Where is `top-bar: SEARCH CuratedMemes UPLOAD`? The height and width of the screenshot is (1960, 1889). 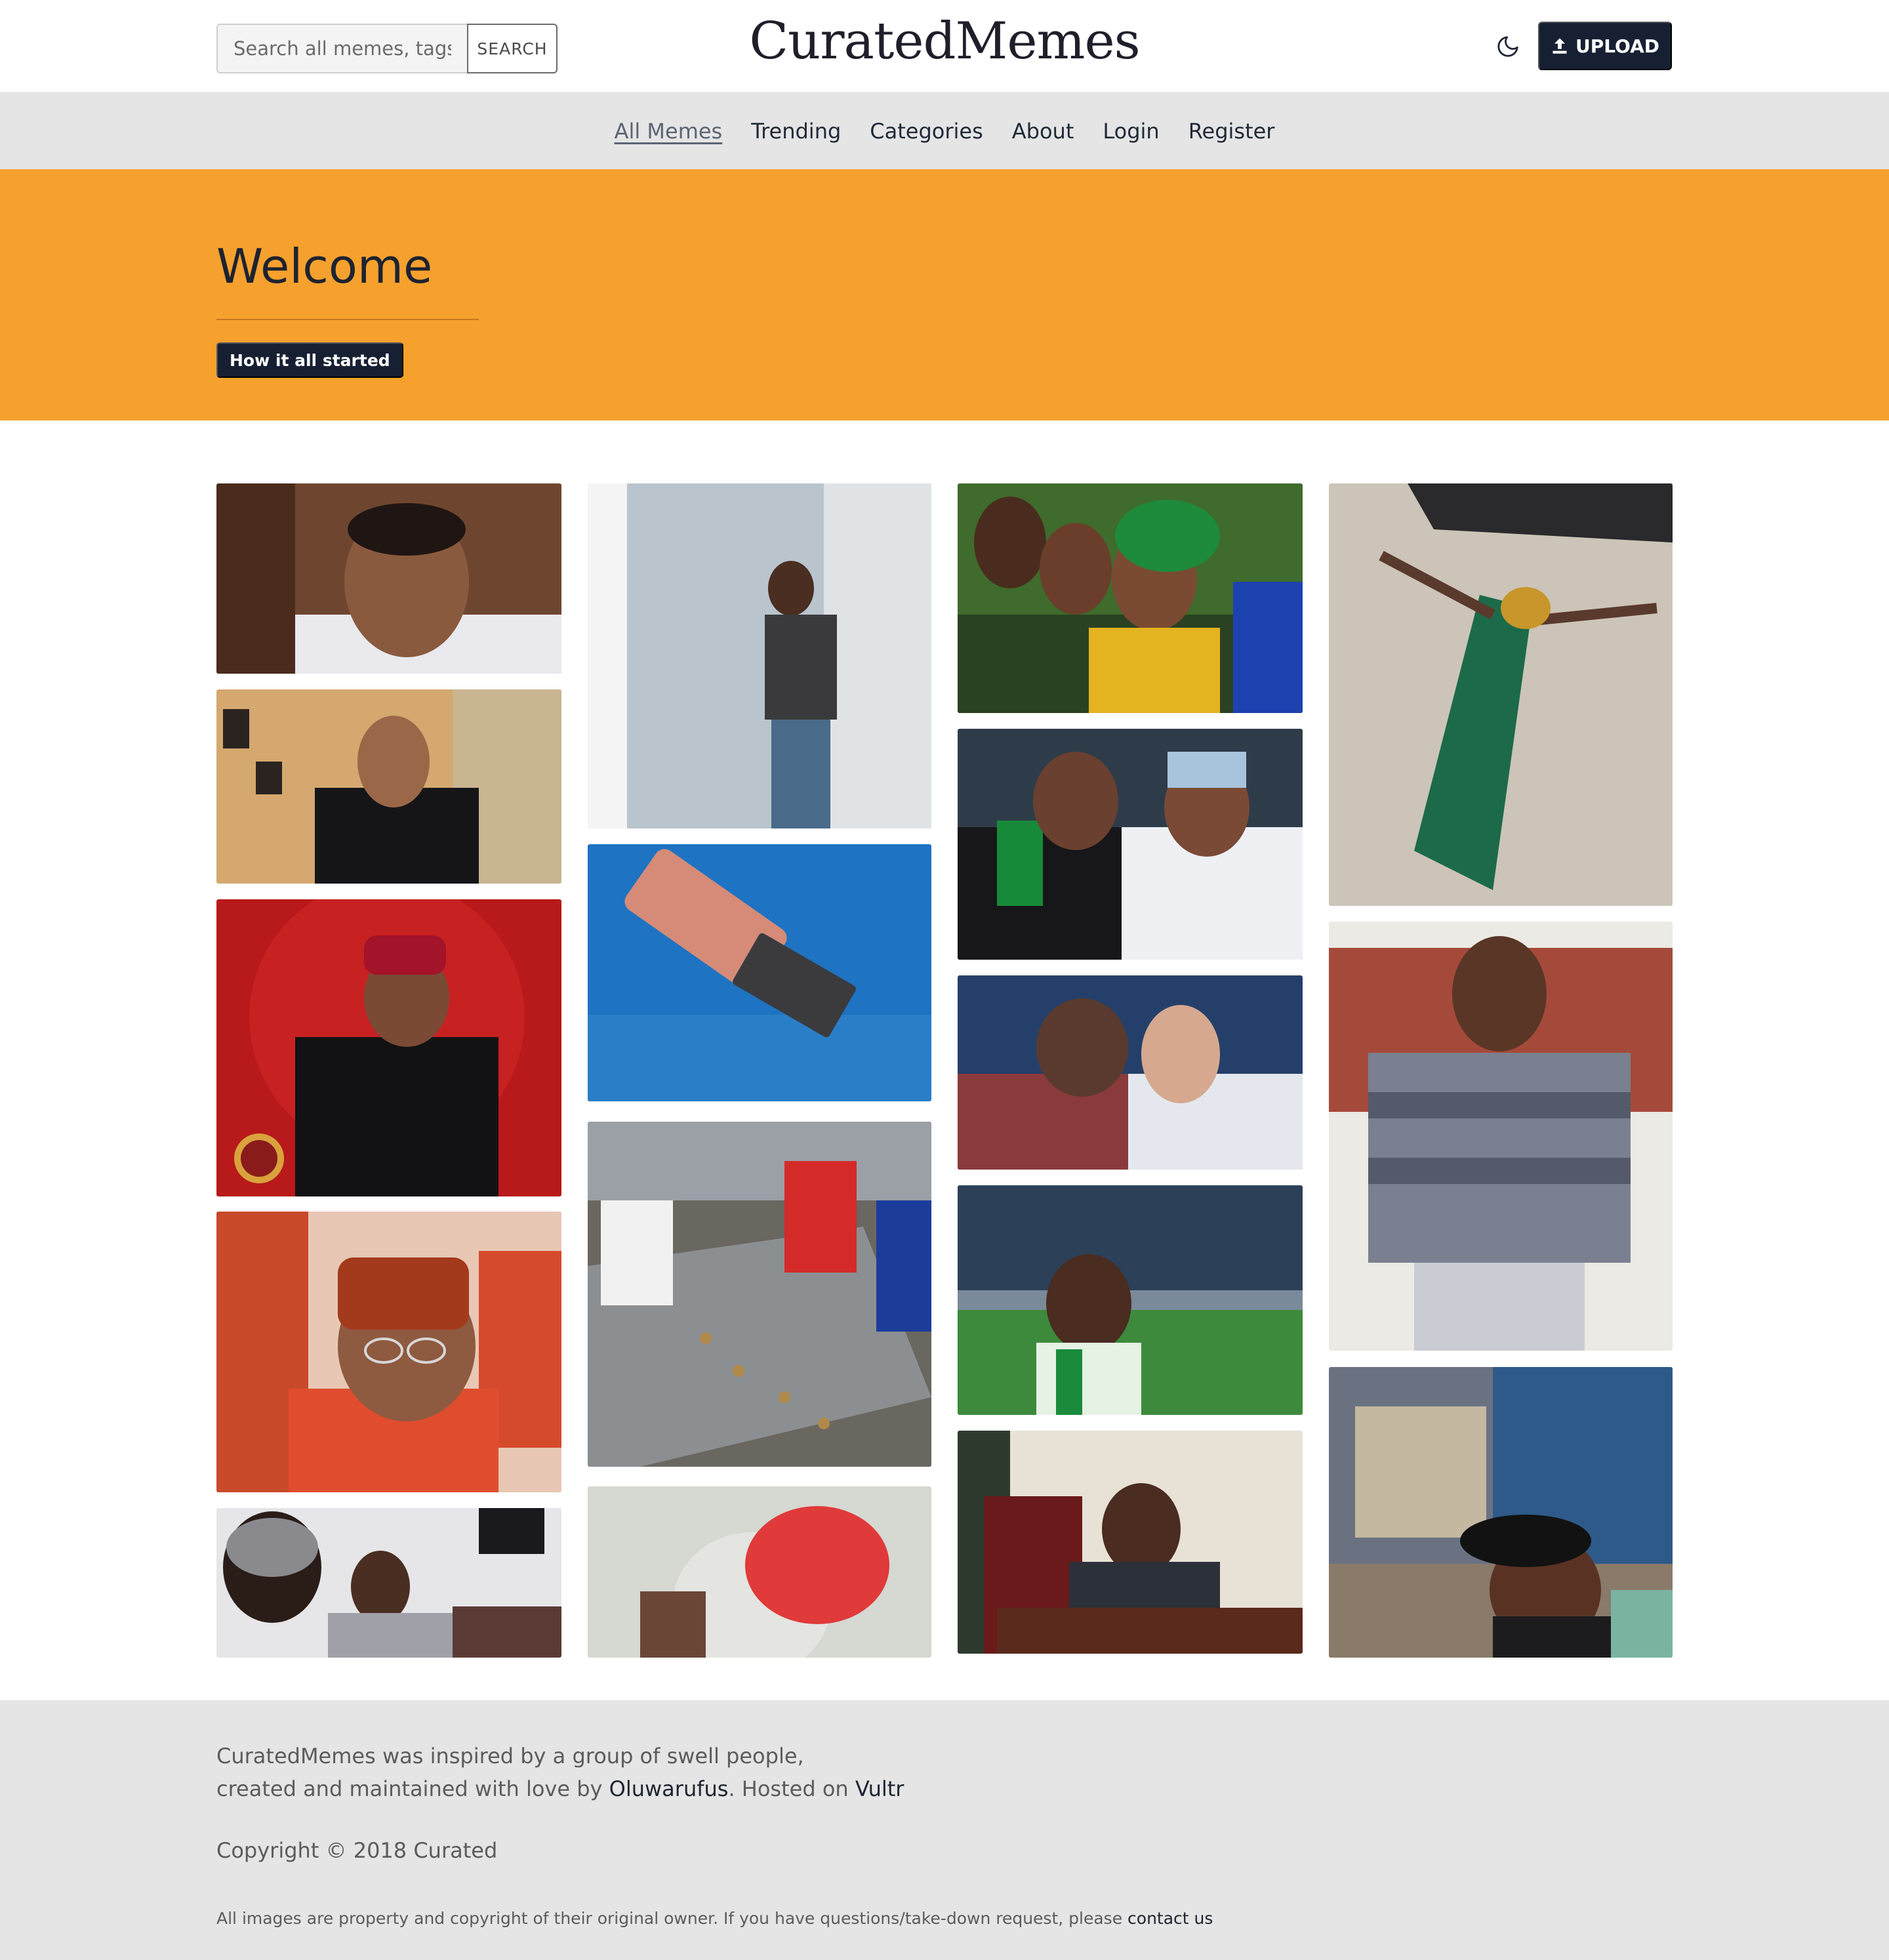
top-bar: SEARCH CuratedMemes UPLOAD is located at coordinates (944, 47).